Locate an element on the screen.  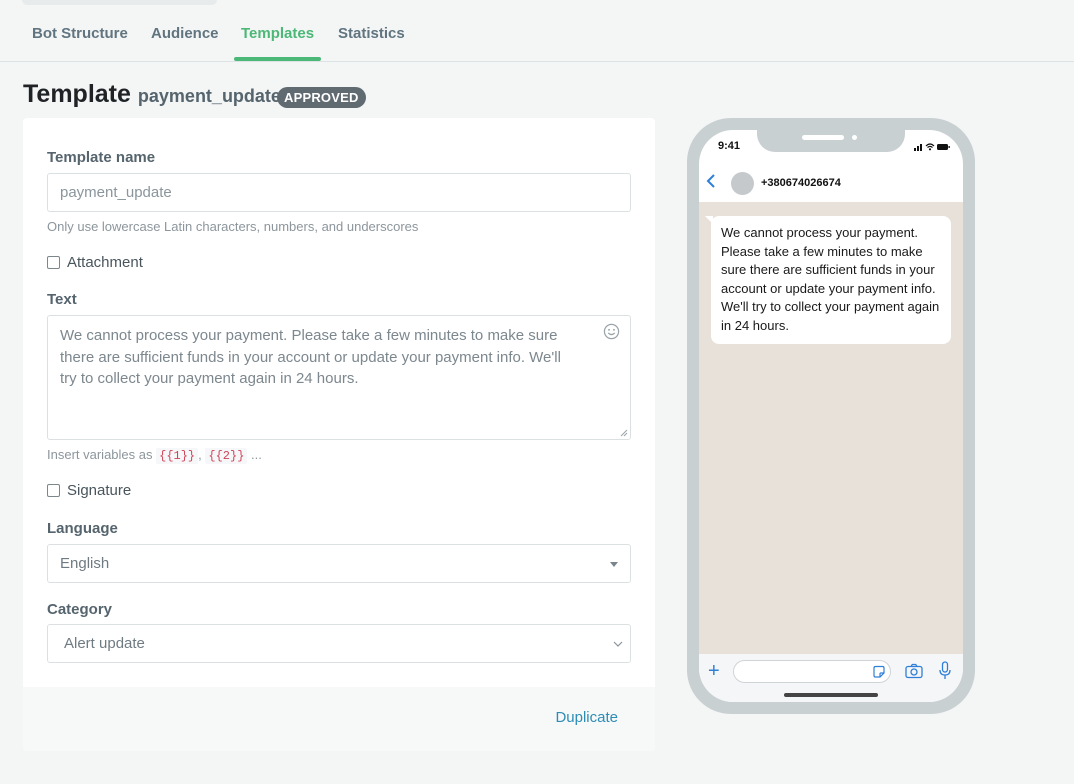
active-tab-indicator is located at coordinates (277, 59).